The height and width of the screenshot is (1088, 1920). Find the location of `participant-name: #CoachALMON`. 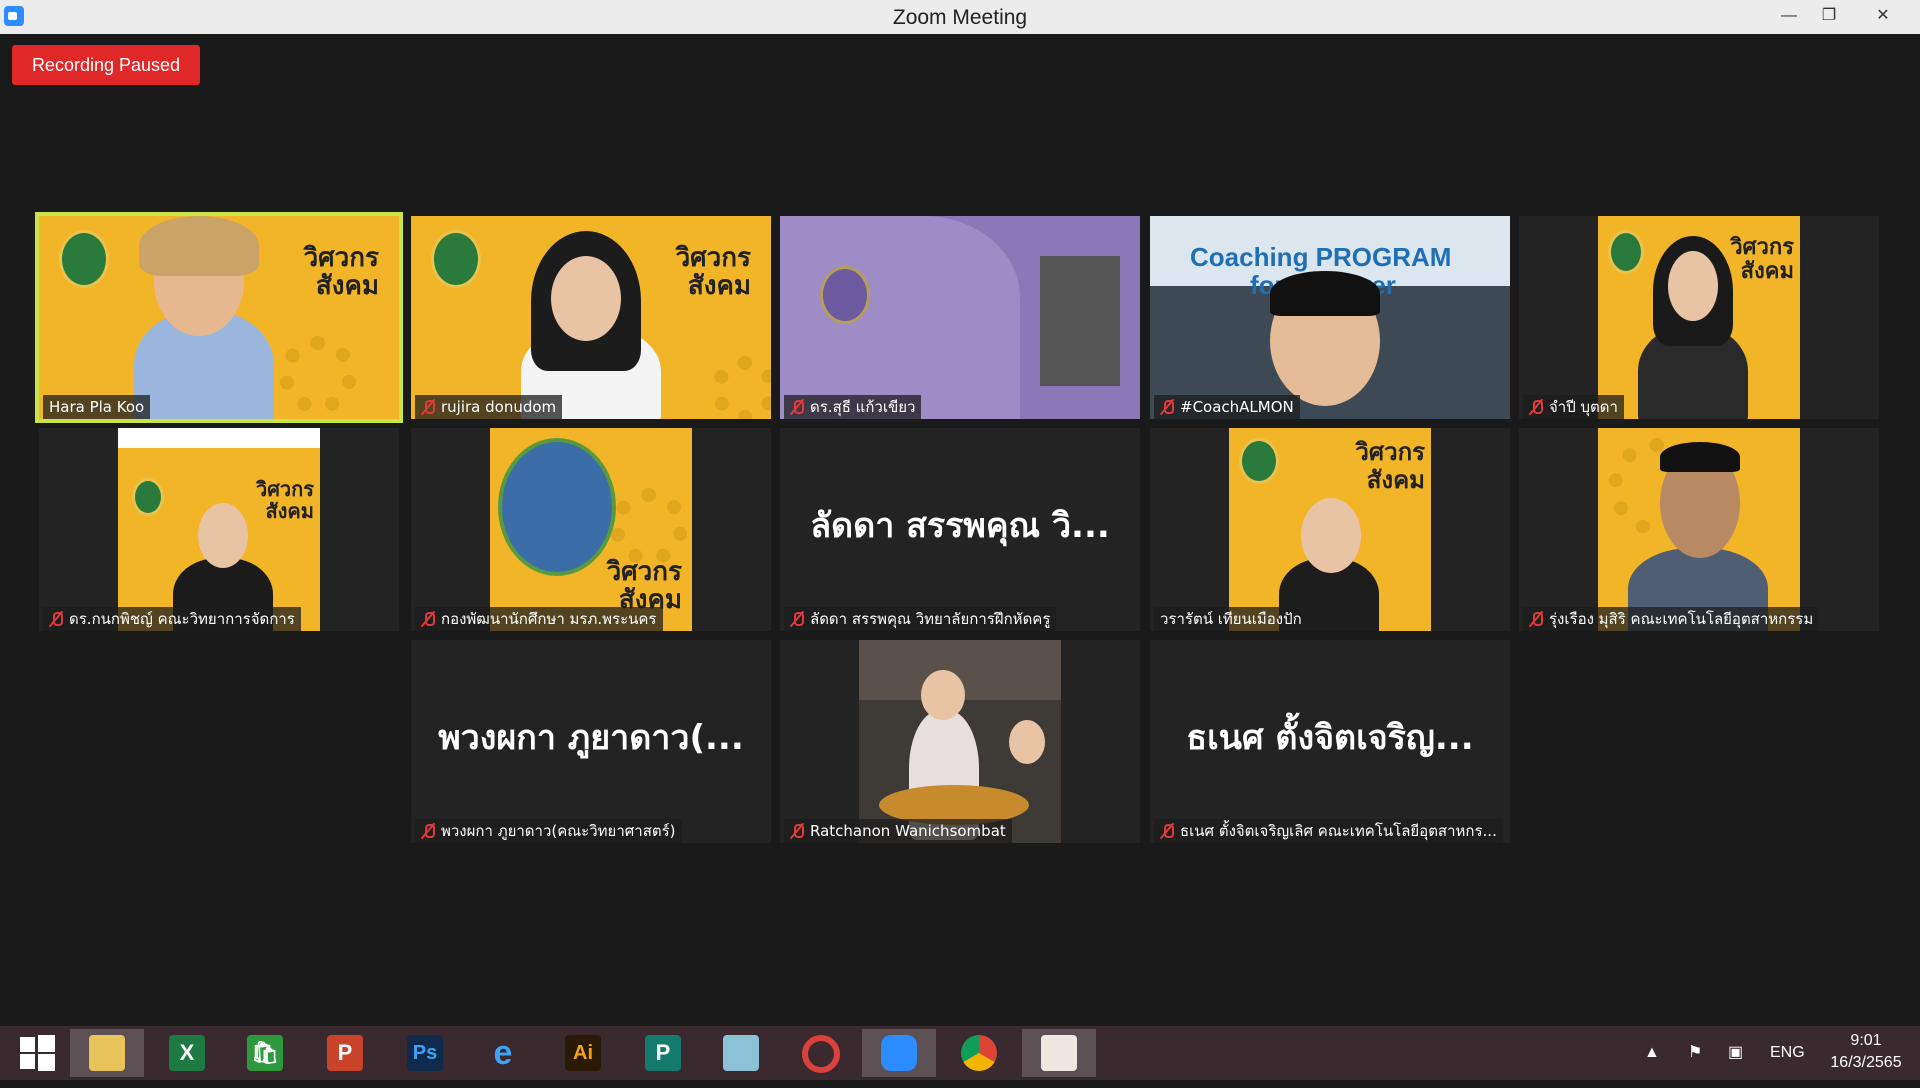

participant-name: #CoachALMON is located at coordinates (1227, 407).